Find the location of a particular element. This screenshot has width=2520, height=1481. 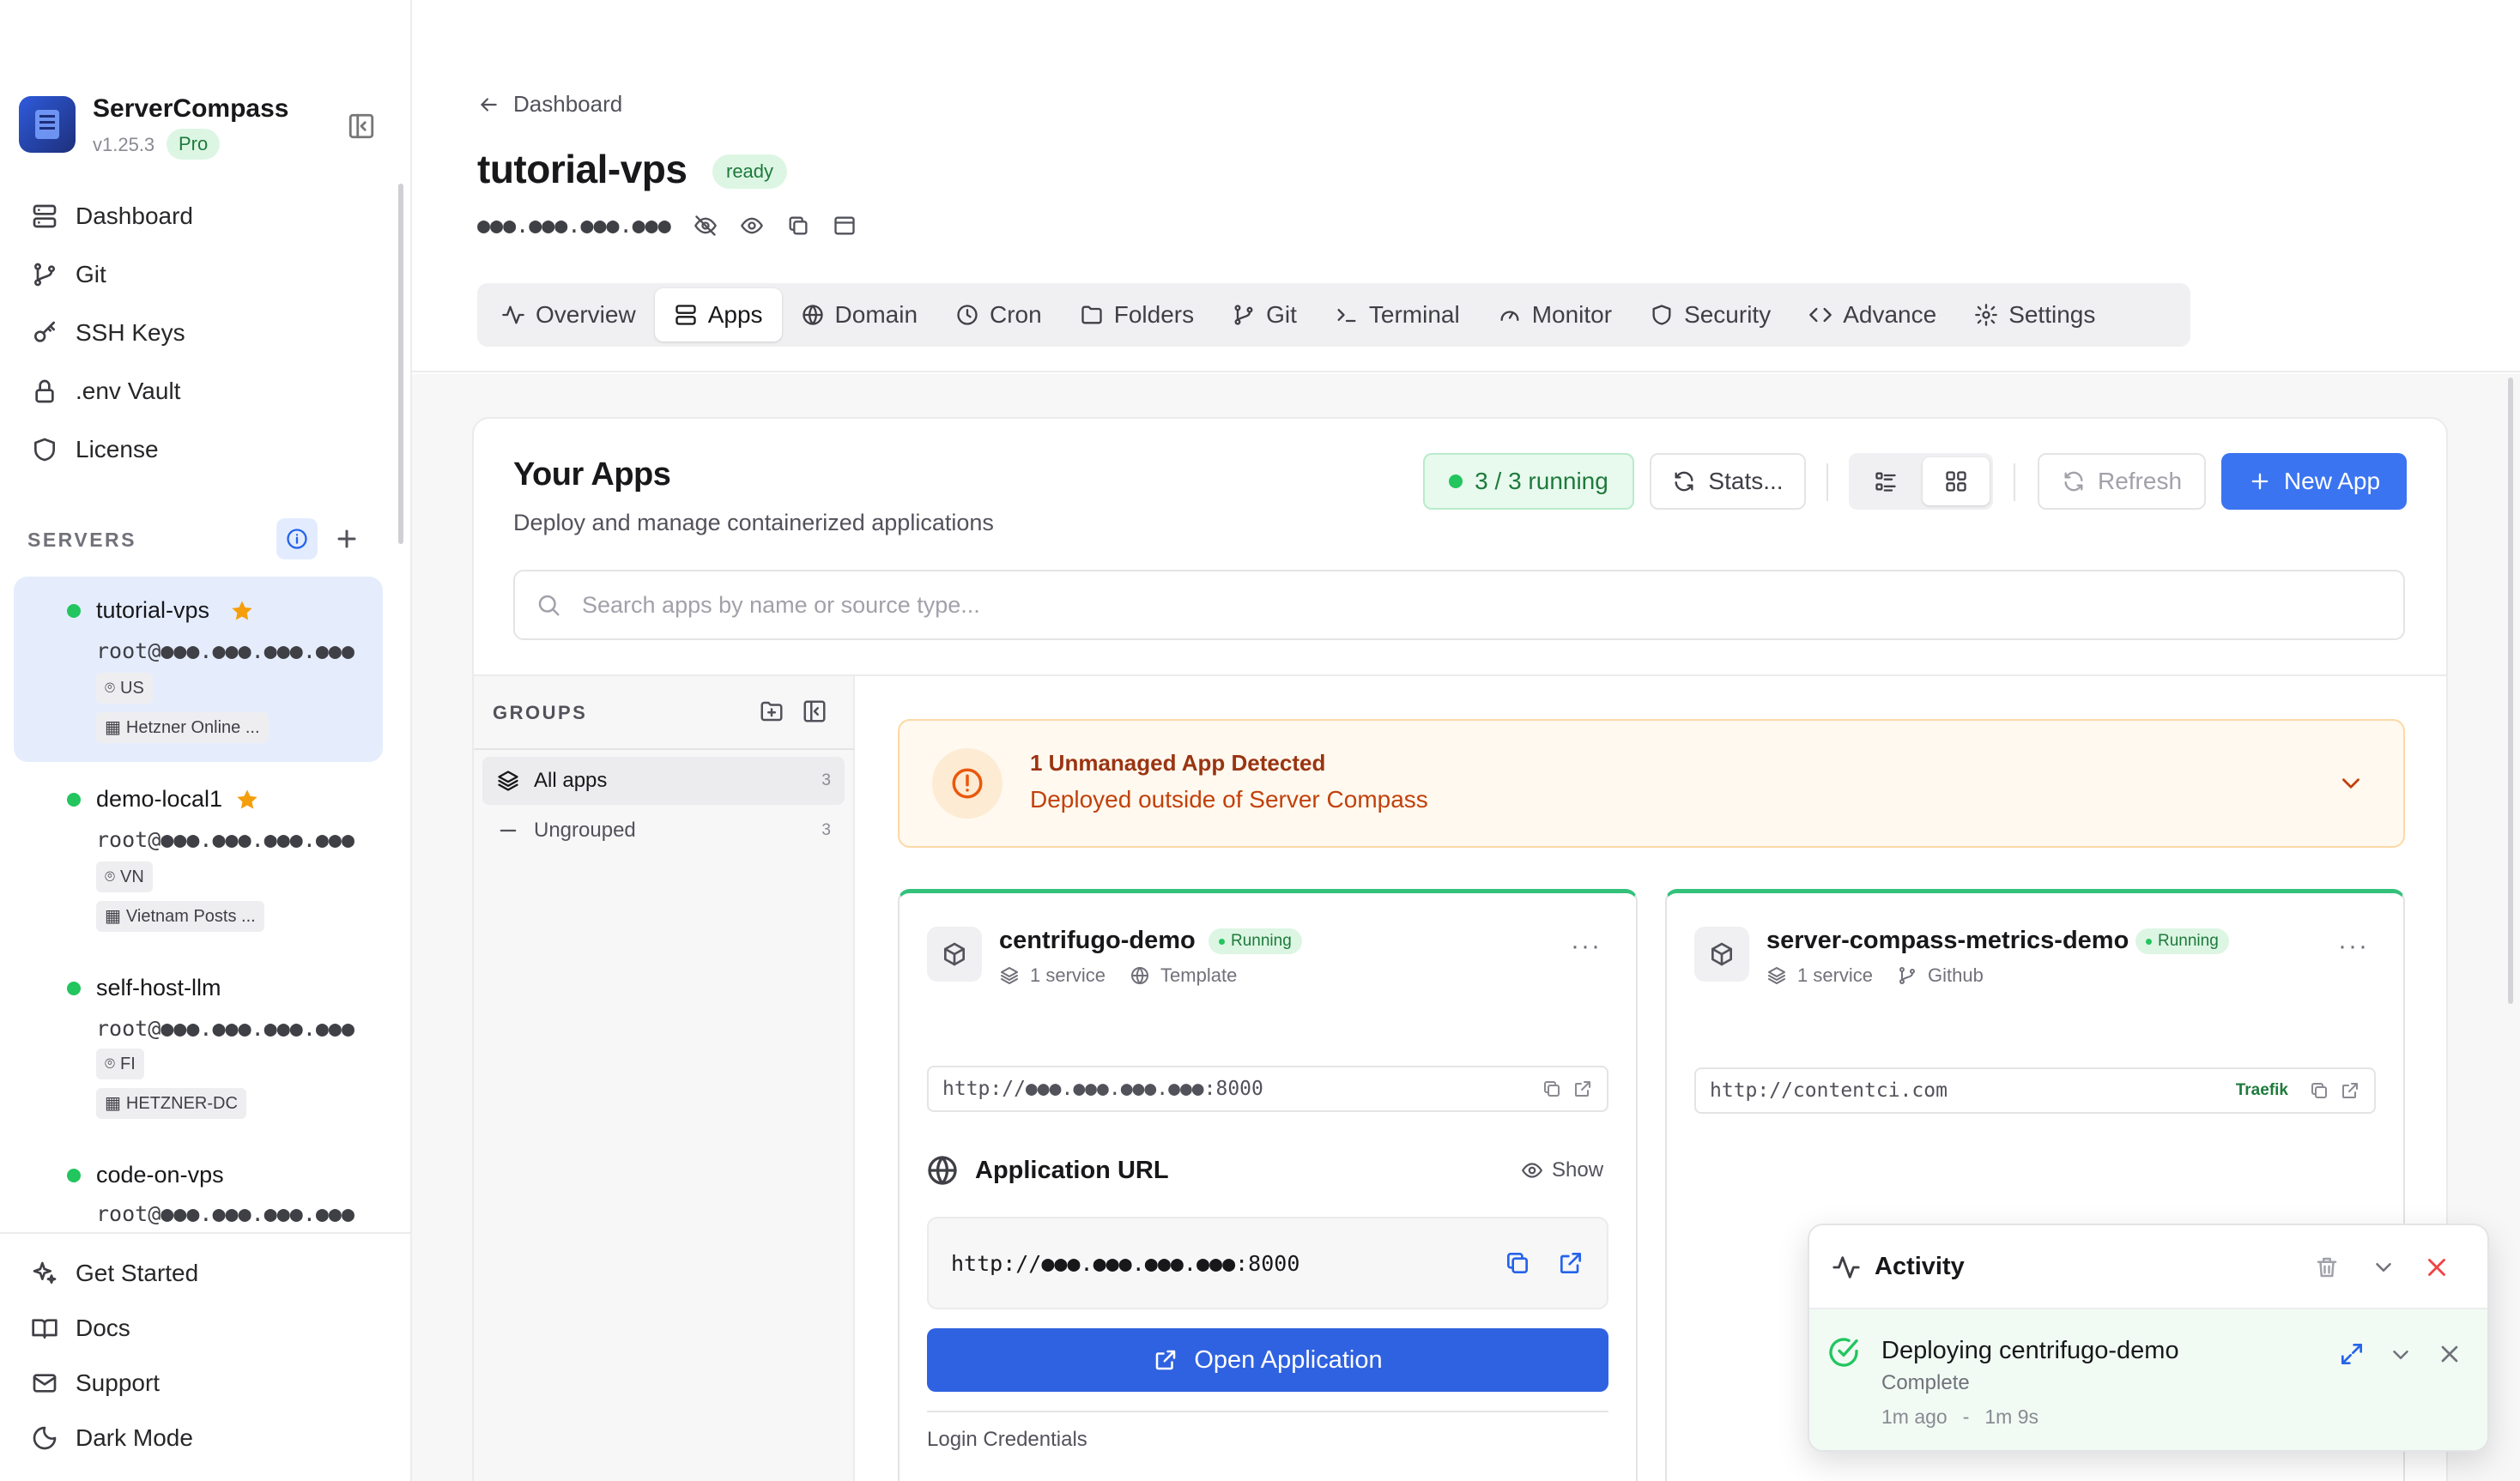

collapse-groups-icon is located at coordinates (815, 711).